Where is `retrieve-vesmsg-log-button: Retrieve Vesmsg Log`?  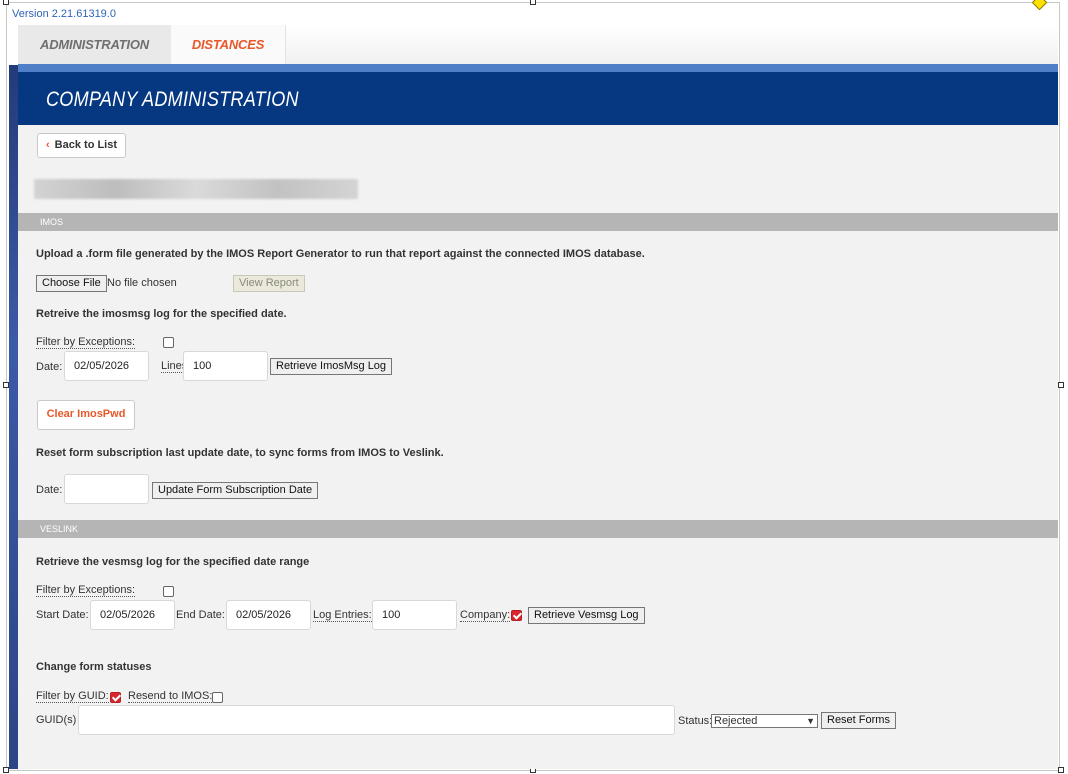 retrieve-vesmsg-log-button: Retrieve Vesmsg Log is located at coordinates (586, 615).